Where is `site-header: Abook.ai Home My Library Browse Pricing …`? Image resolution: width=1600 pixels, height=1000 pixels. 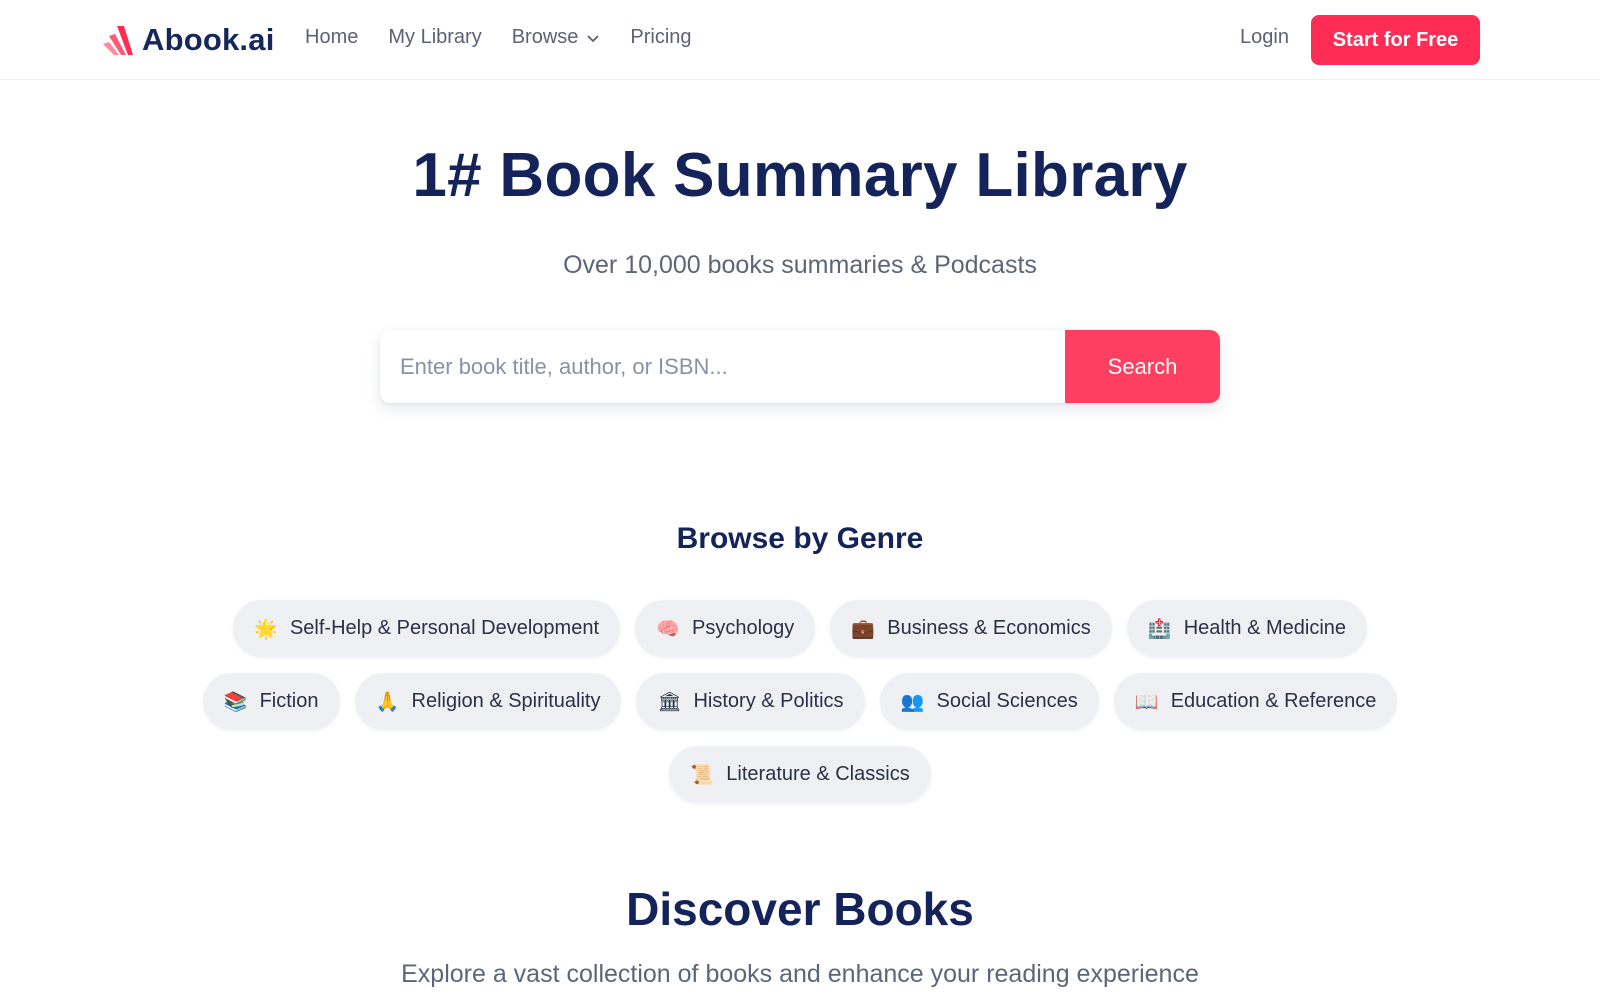 site-header: Abook.ai Home My Library Browse Pricing … is located at coordinates (800, 40).